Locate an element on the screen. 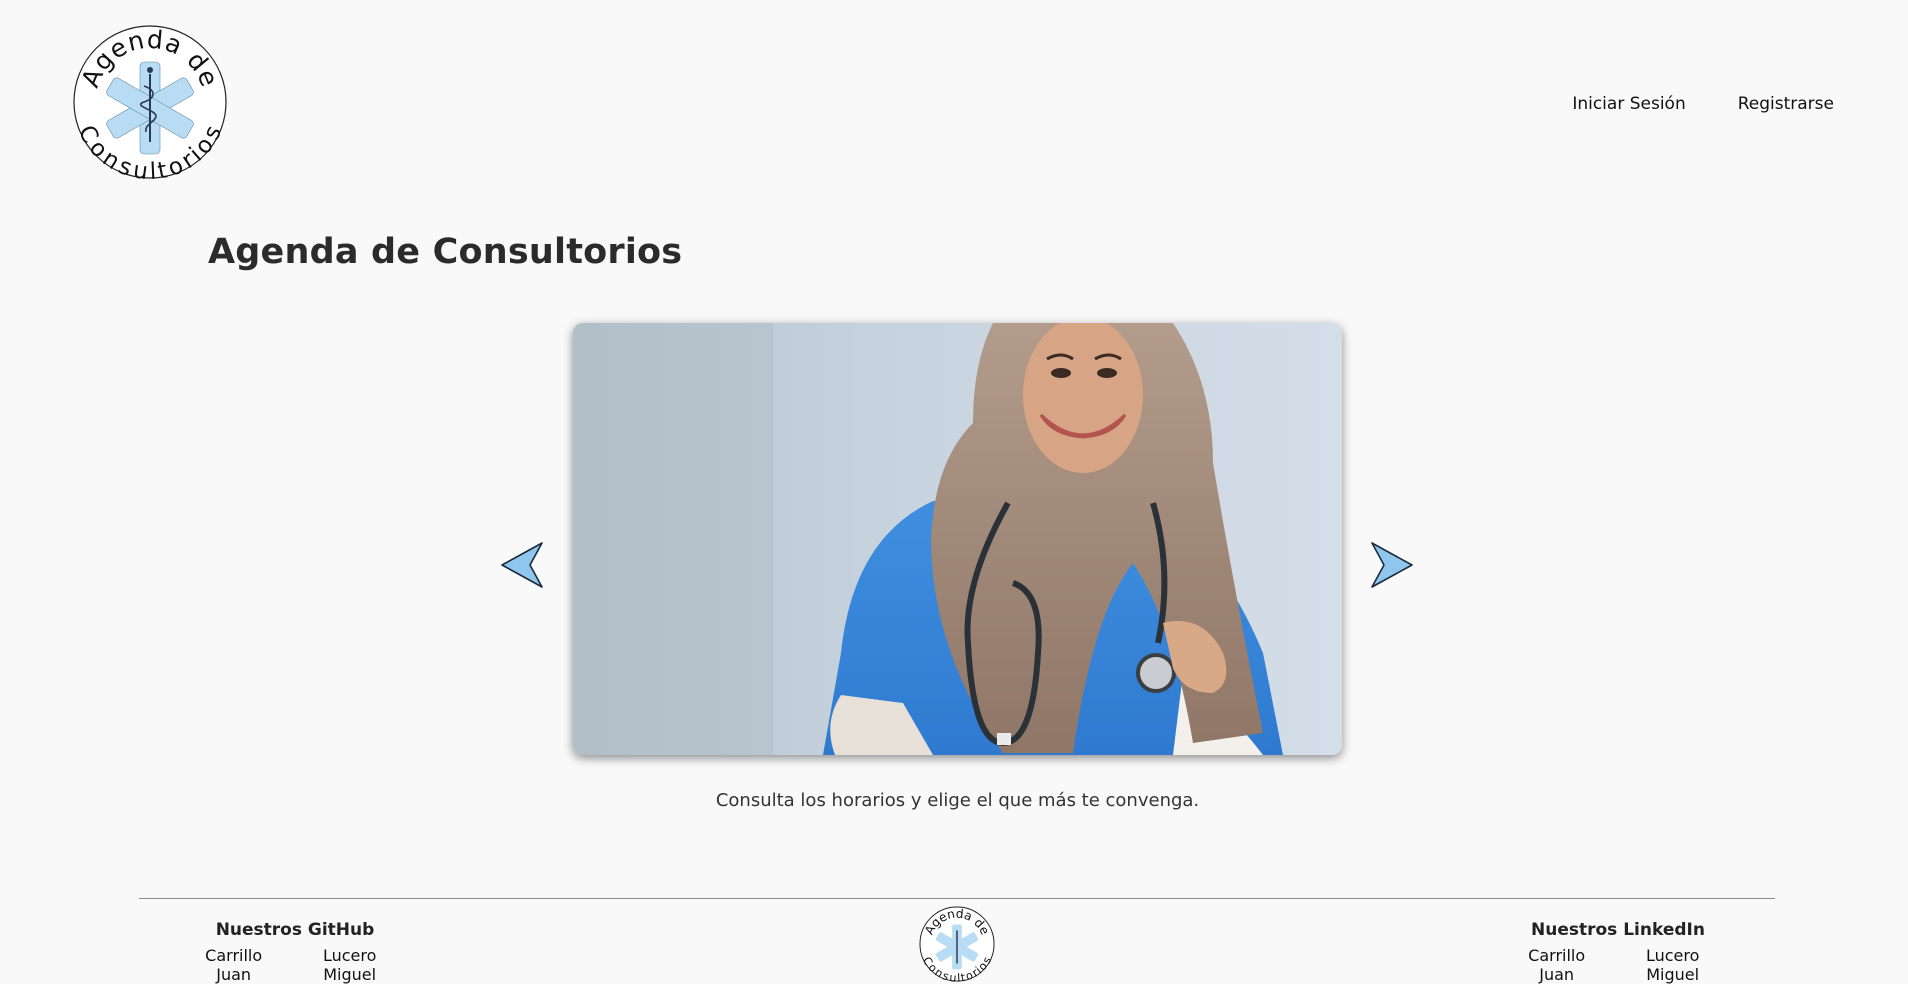 Image resolution: width=1908 pixels, height=984 pixels. github-link-lucero: Lucero Miguel is located at coordinates (349, 965).